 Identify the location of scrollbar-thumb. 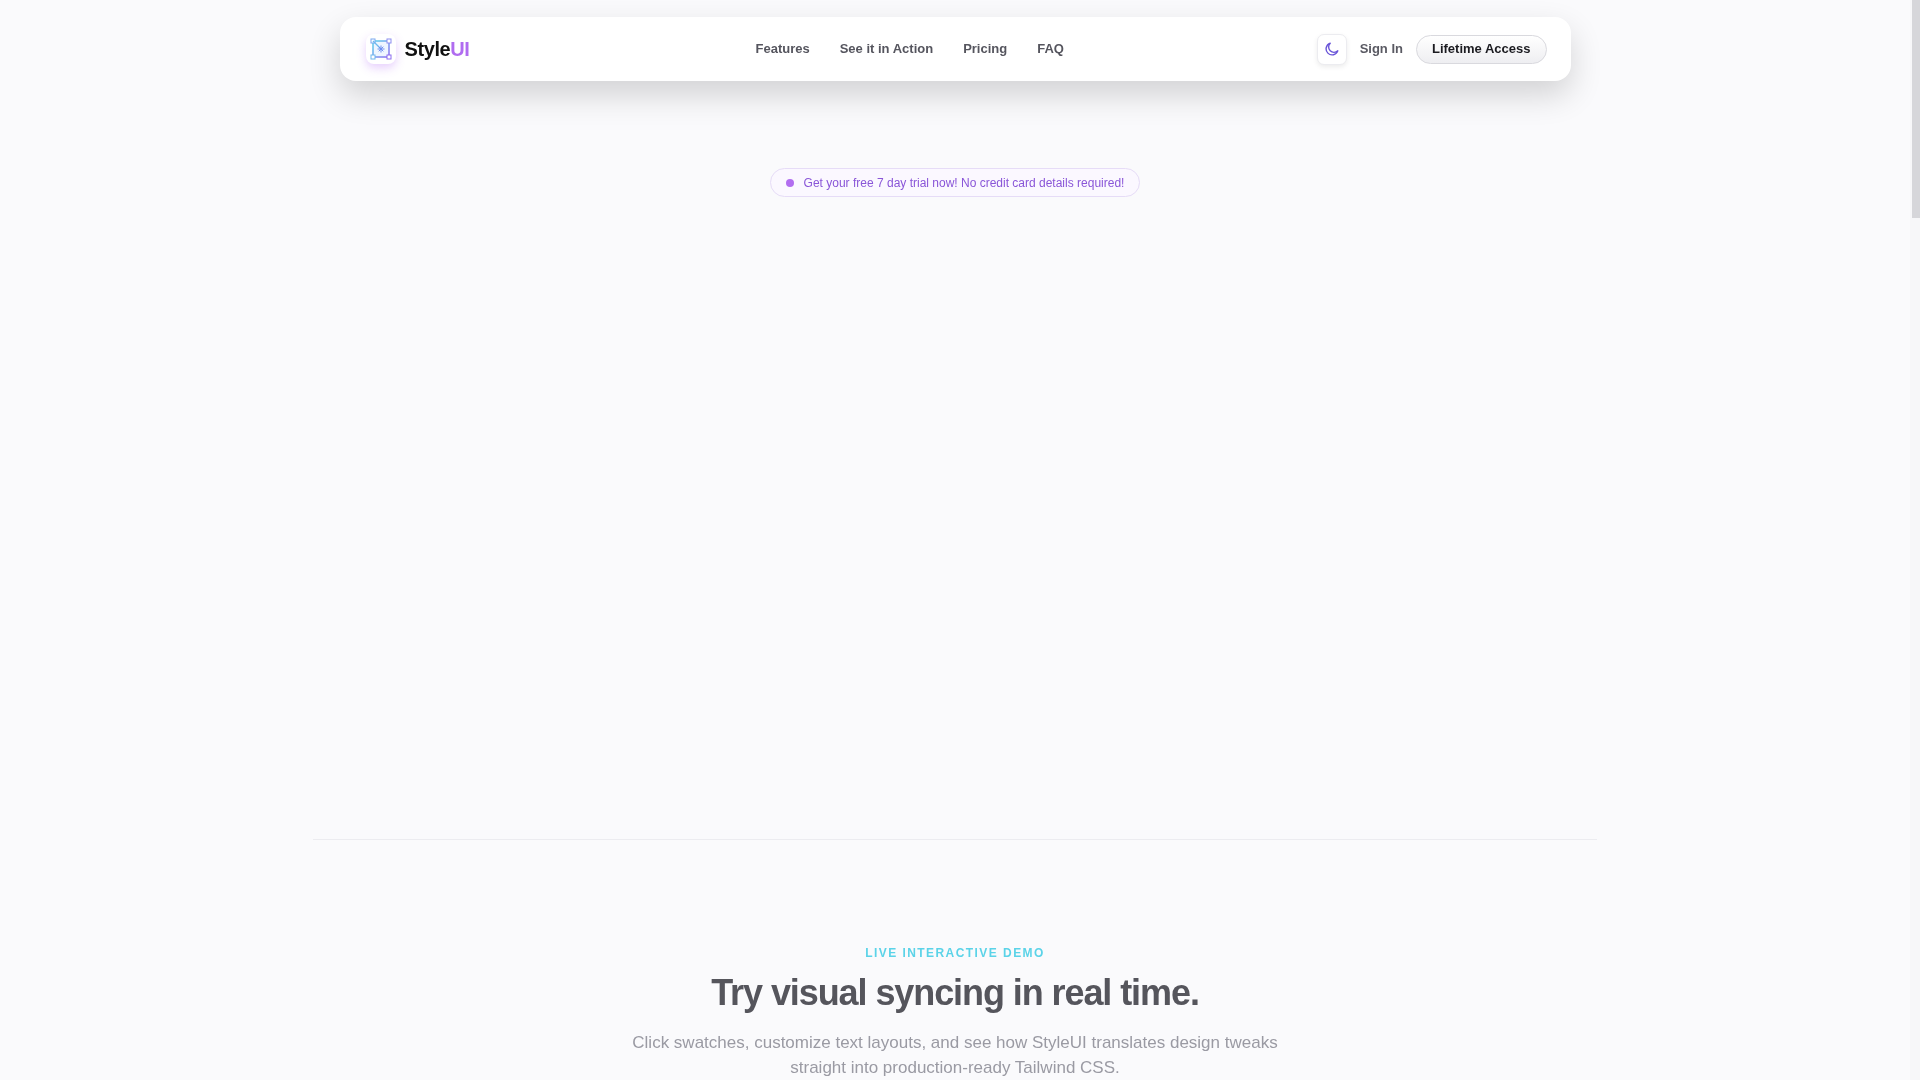
(1916, 109).